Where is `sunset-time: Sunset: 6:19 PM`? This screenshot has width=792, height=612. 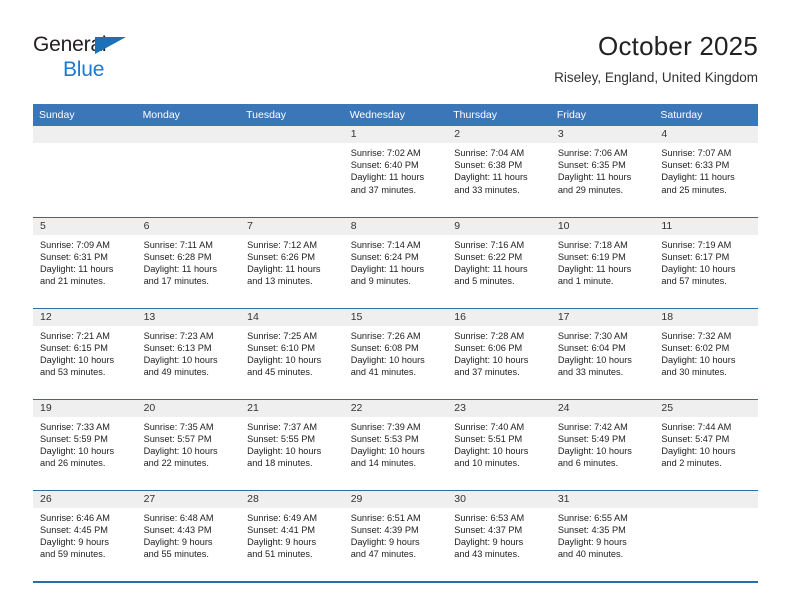
sunset-time: Sunset: 6:19 PM is located at coordinates (591, 256).